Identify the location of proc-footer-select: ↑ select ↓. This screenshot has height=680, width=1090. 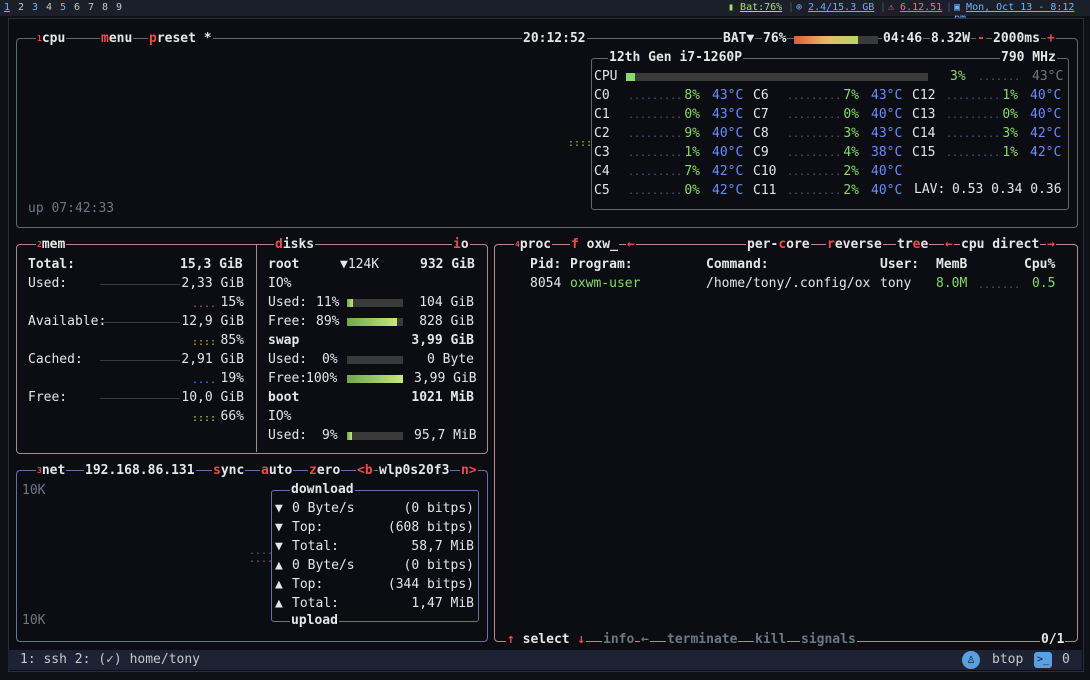
(546, 640).